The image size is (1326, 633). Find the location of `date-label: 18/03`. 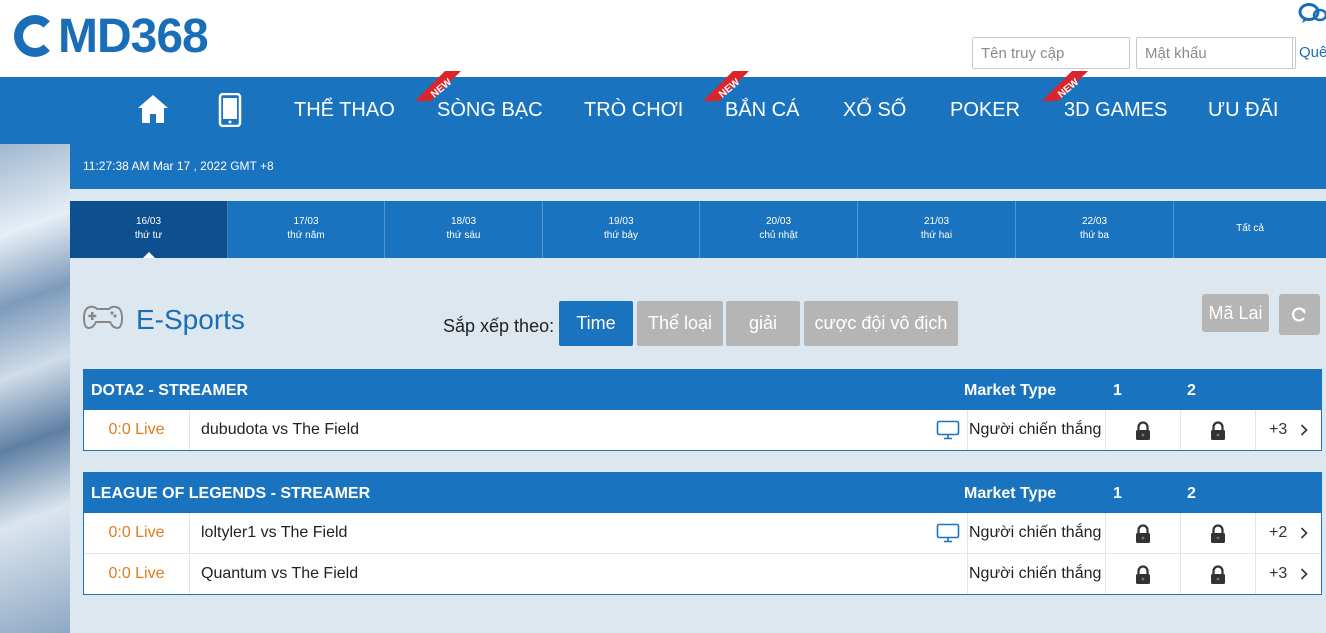

date-label: 18/03 is located at coordinates (463, 221).